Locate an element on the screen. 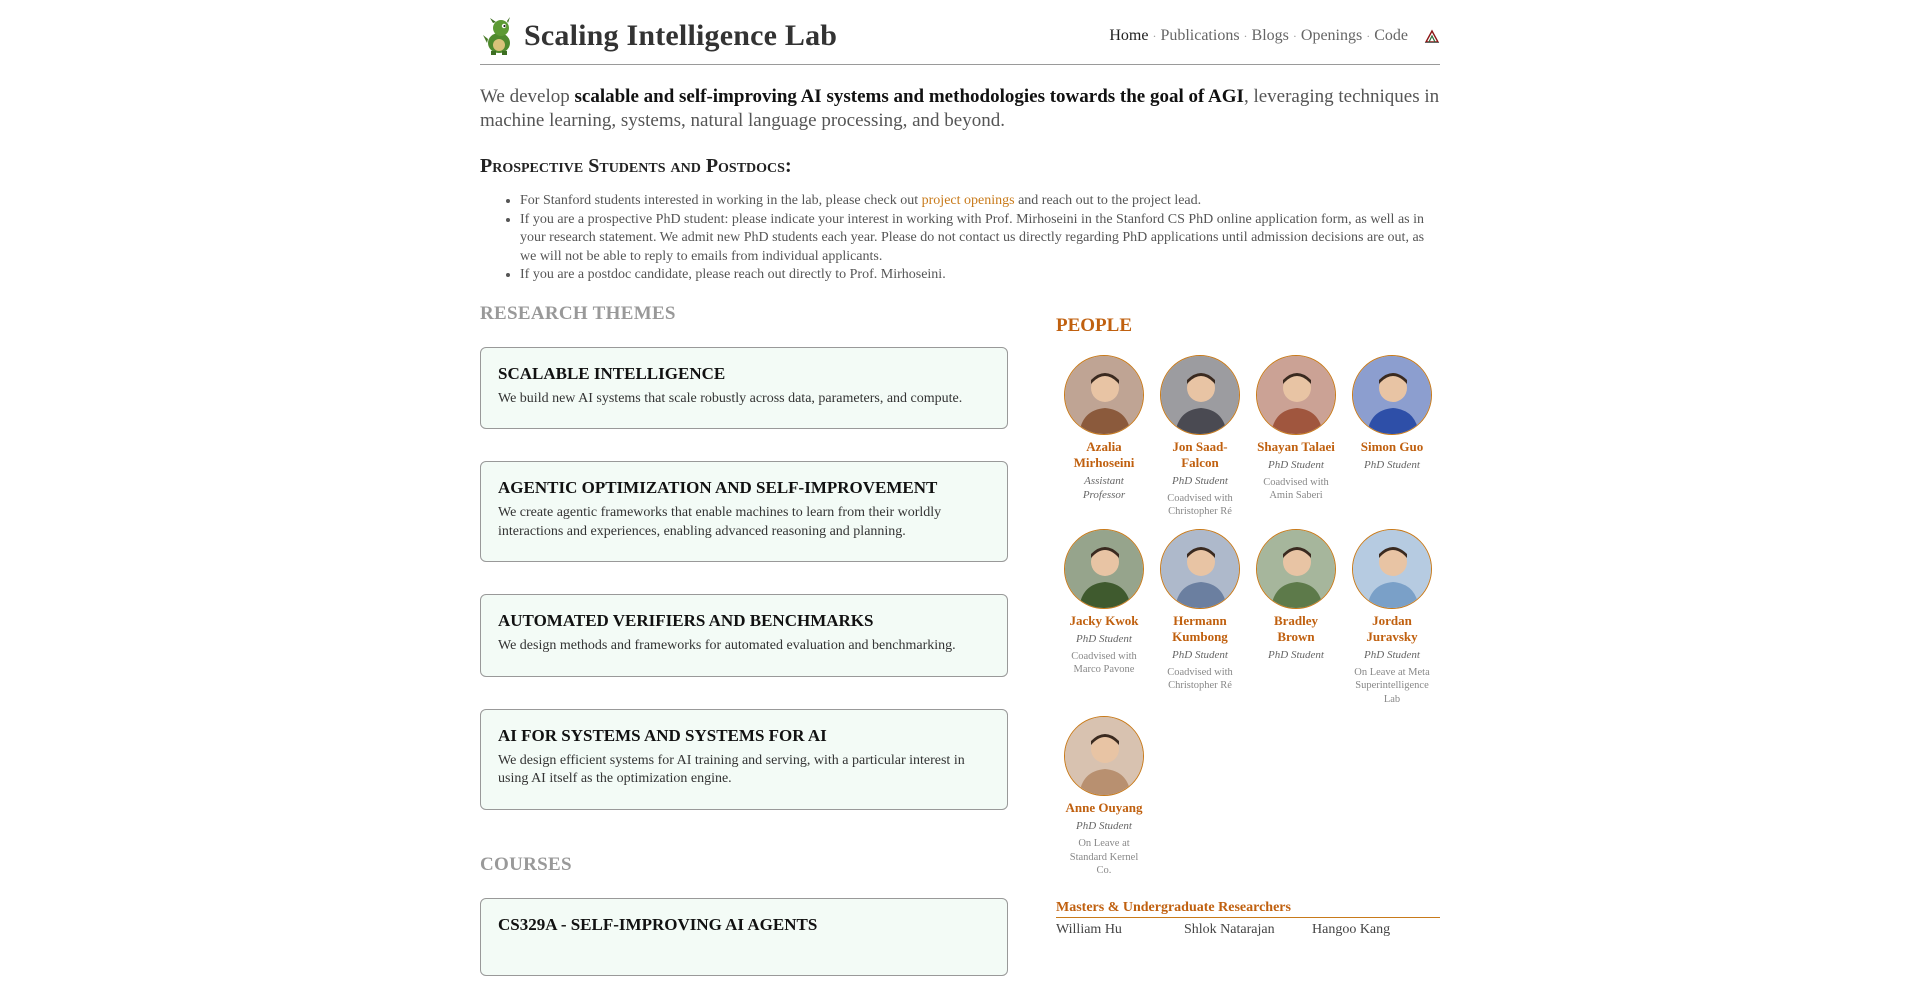 Image resolution: width=1920 pixels, height=993 pixels. masters-name: Shlok Natarajan is located at coordinates (1229, 929).